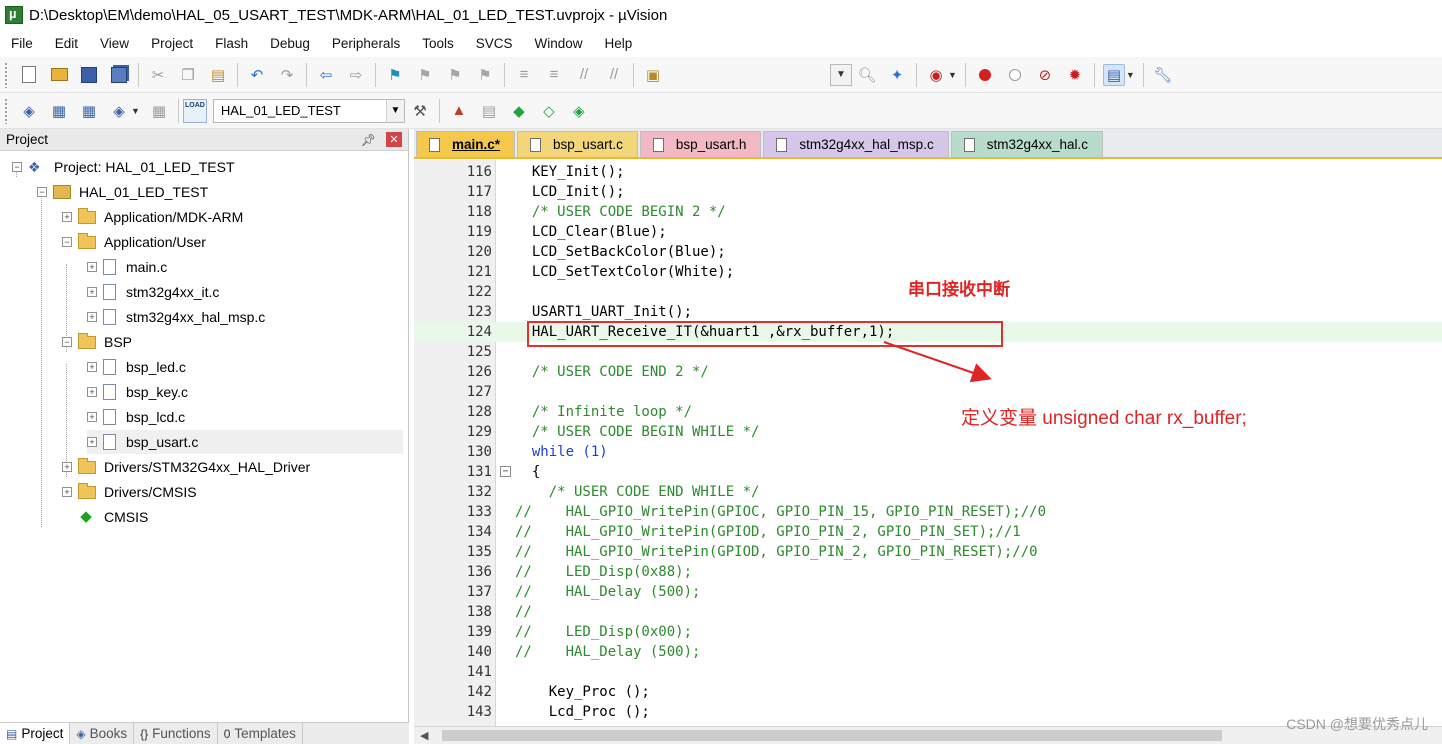 The width and height of the screenshot is (1442, 744). What do you see at coordinates (928, 472) in the screenshot?
I see `code-line: 131− {` at bounding box center [928, 472].